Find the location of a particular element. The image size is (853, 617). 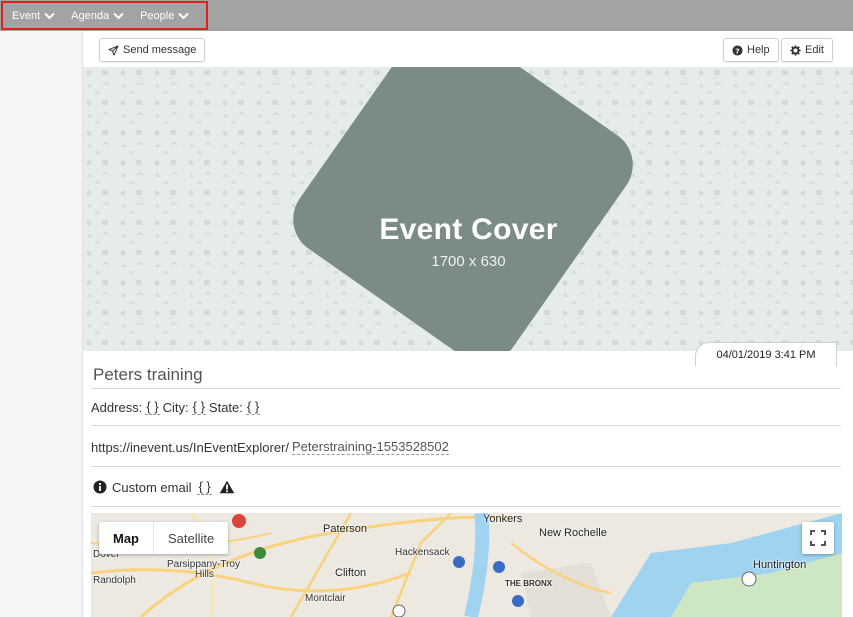

address-line: Address: { } City: { } State: { } is located at coordinates (177, 407).